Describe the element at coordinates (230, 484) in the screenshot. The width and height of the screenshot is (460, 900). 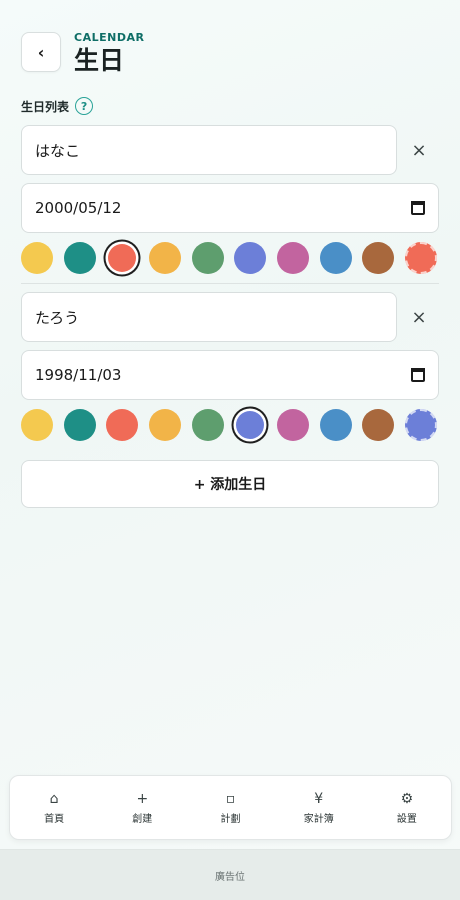
I see `add-birthday-button: + 添加生日` at that location.